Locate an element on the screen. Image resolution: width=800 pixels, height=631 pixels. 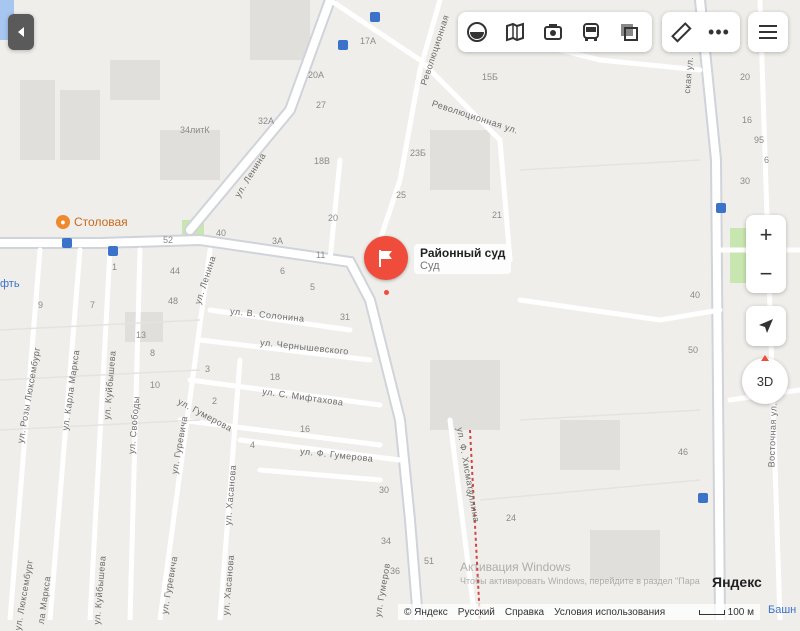
house-number: 52 is located at coordinates (168, 240).